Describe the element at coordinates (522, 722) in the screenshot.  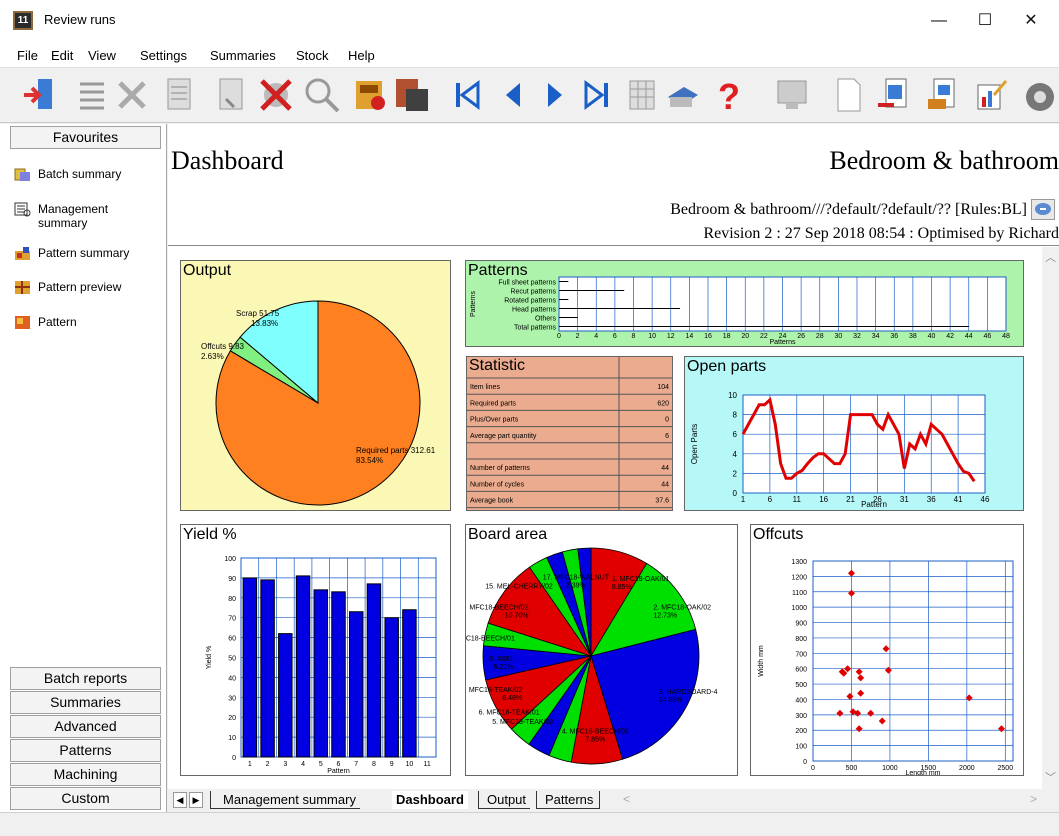
I see `board-area-slice-label: 5. MFC18-TEAK/02` at that location.